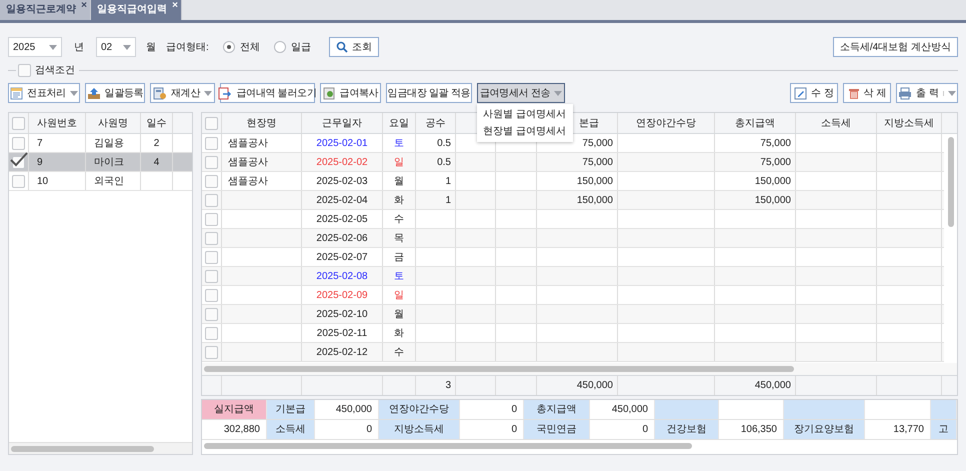 This screenshot has height=471, width=966. Describe the element at coordinates (157, 143) in the screenshot. I see `table-cell-text: 2` at that location.